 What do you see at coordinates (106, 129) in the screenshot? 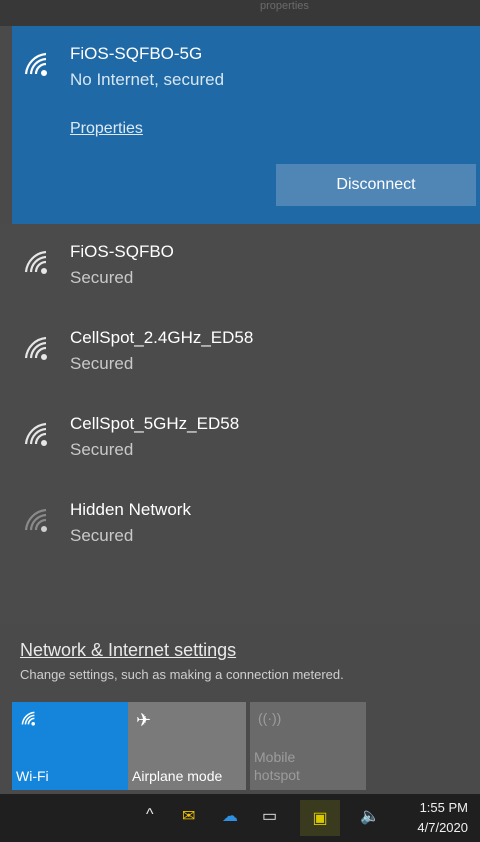
I see `properties-link: Properties` at bounding box center [106, 129].